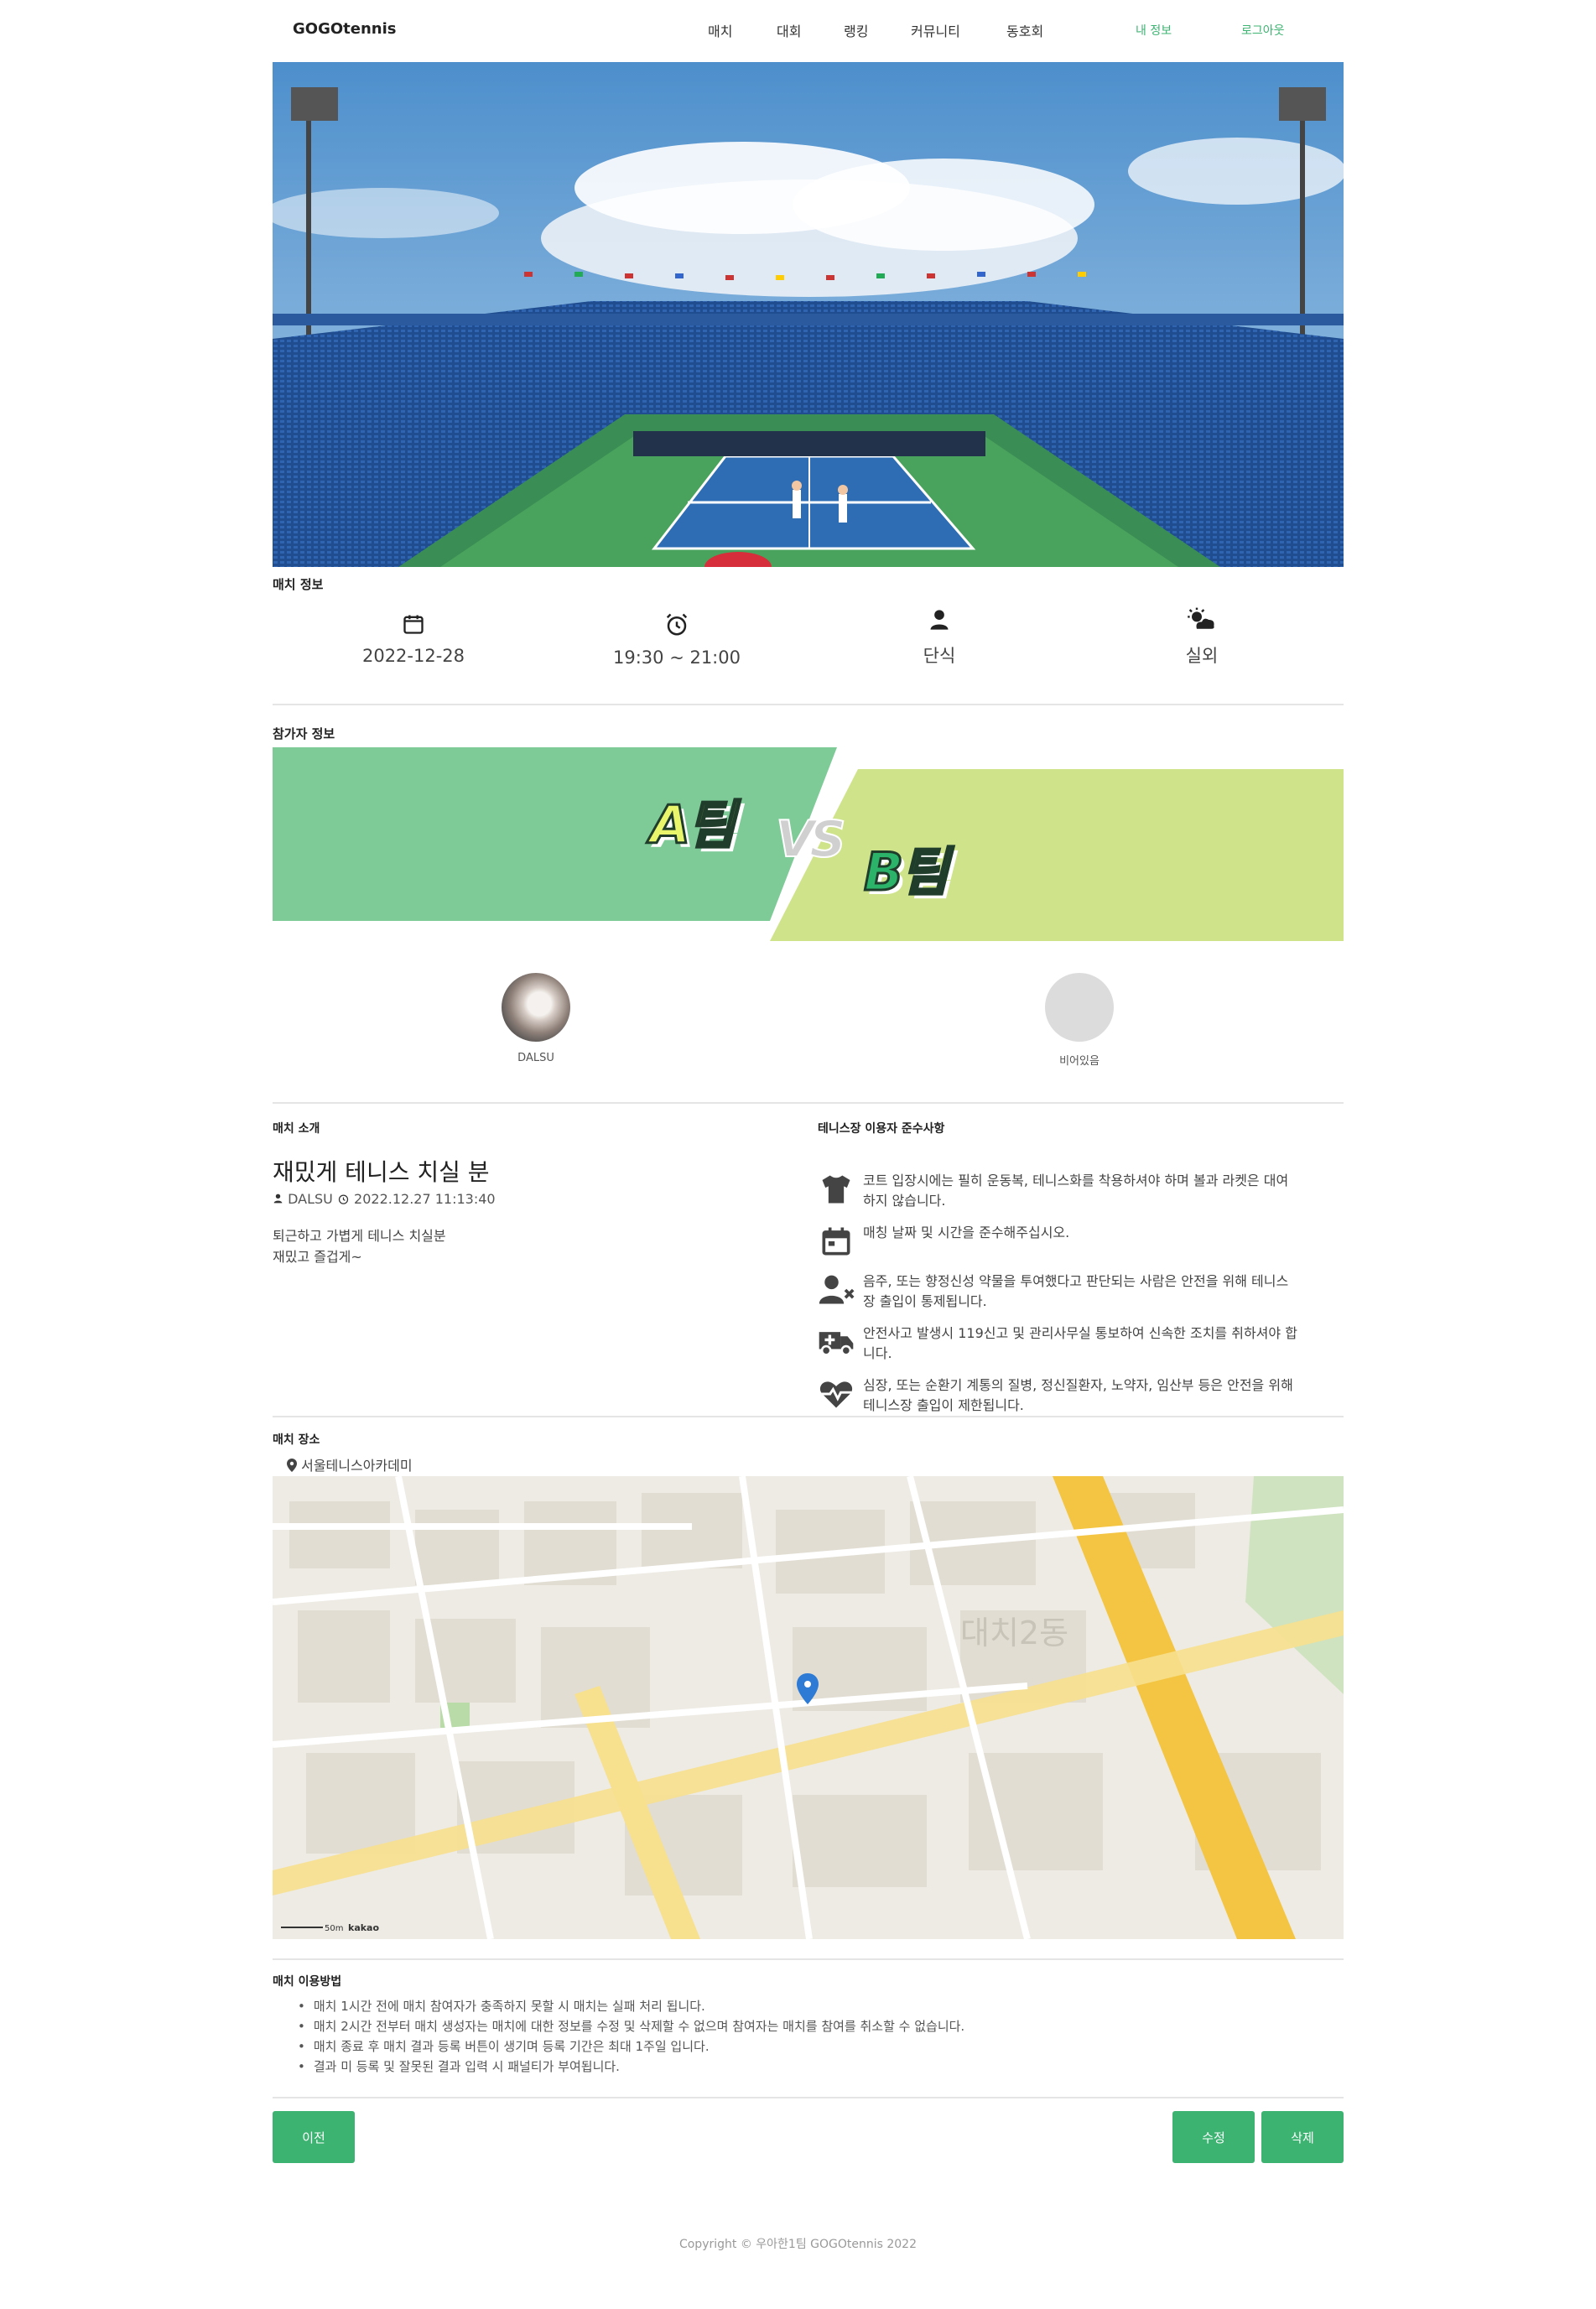 The width and height of the screenshot is (1596, 2309). What do you see at coordinates (808, 314) in the screenshot?
I see `hero-stadium-image` at bounding box center [808, 314].